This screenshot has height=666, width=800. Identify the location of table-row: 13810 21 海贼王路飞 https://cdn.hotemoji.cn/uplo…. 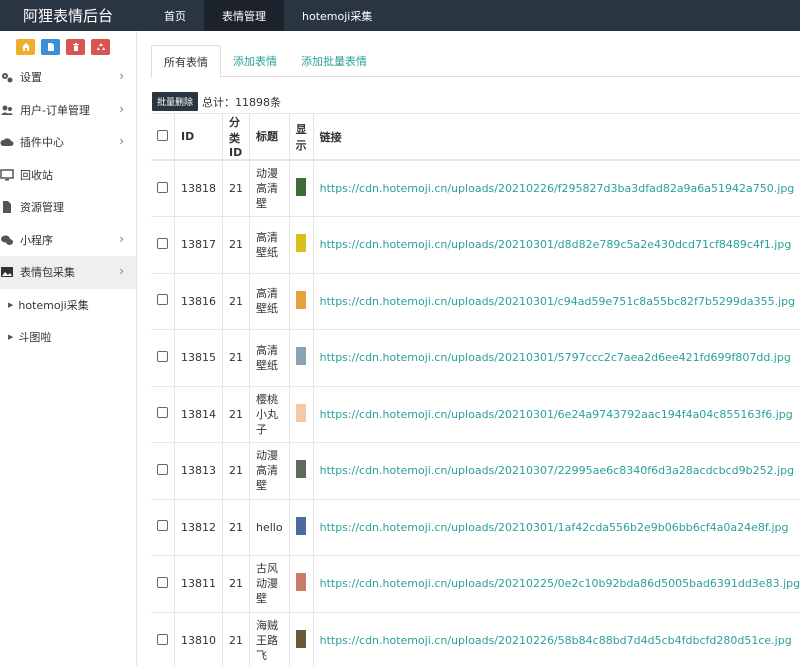
(475, 638).